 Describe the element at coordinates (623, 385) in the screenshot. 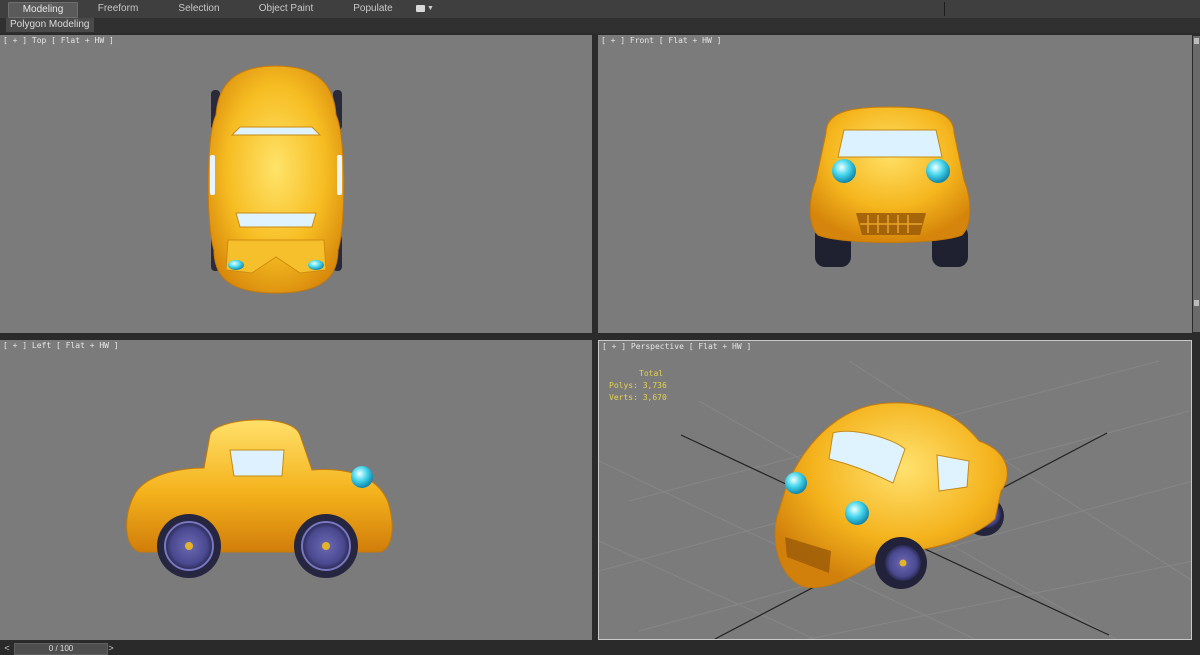

I see `stats-polys-label: Polys:` at that location.